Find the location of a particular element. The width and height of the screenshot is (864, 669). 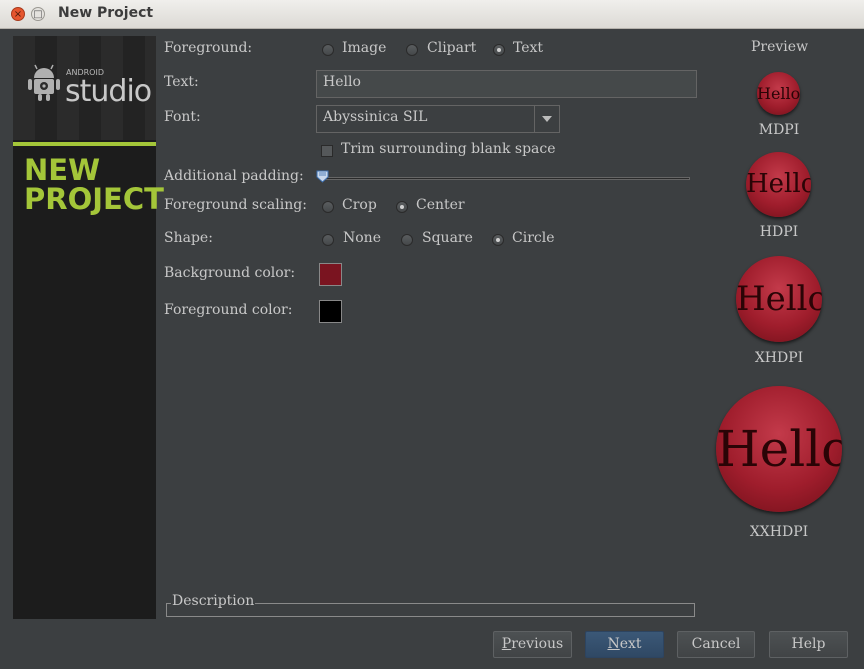

close-window-button: × is located at coordinates (18, 14).